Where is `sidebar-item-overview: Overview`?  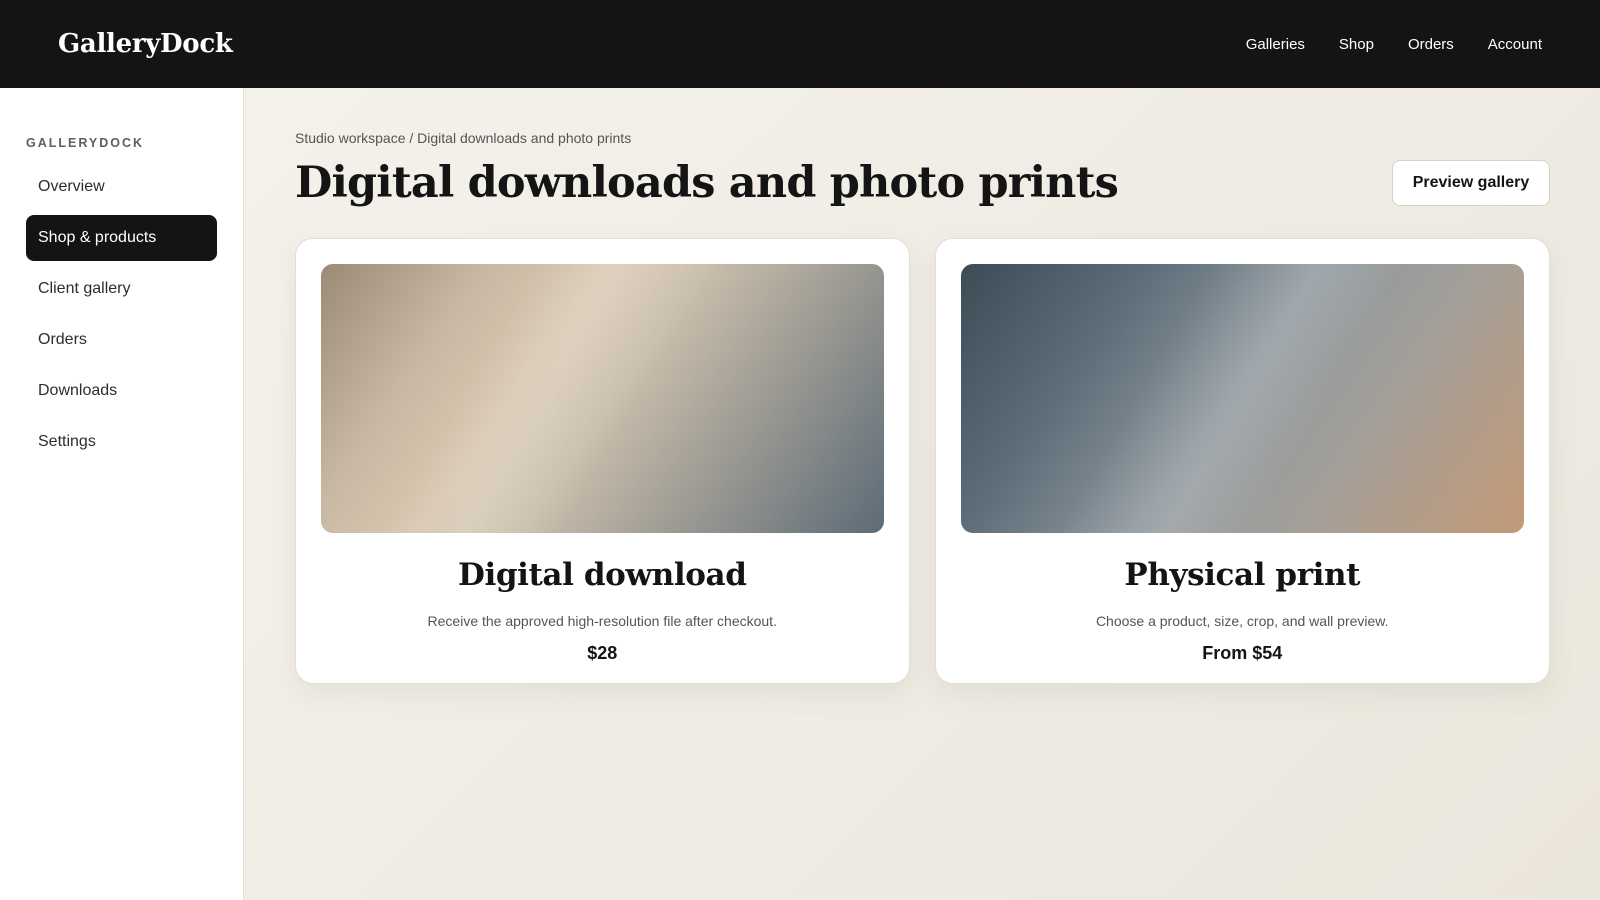 sidebar-item-overview: Overview is located at coordinates (121, 187).